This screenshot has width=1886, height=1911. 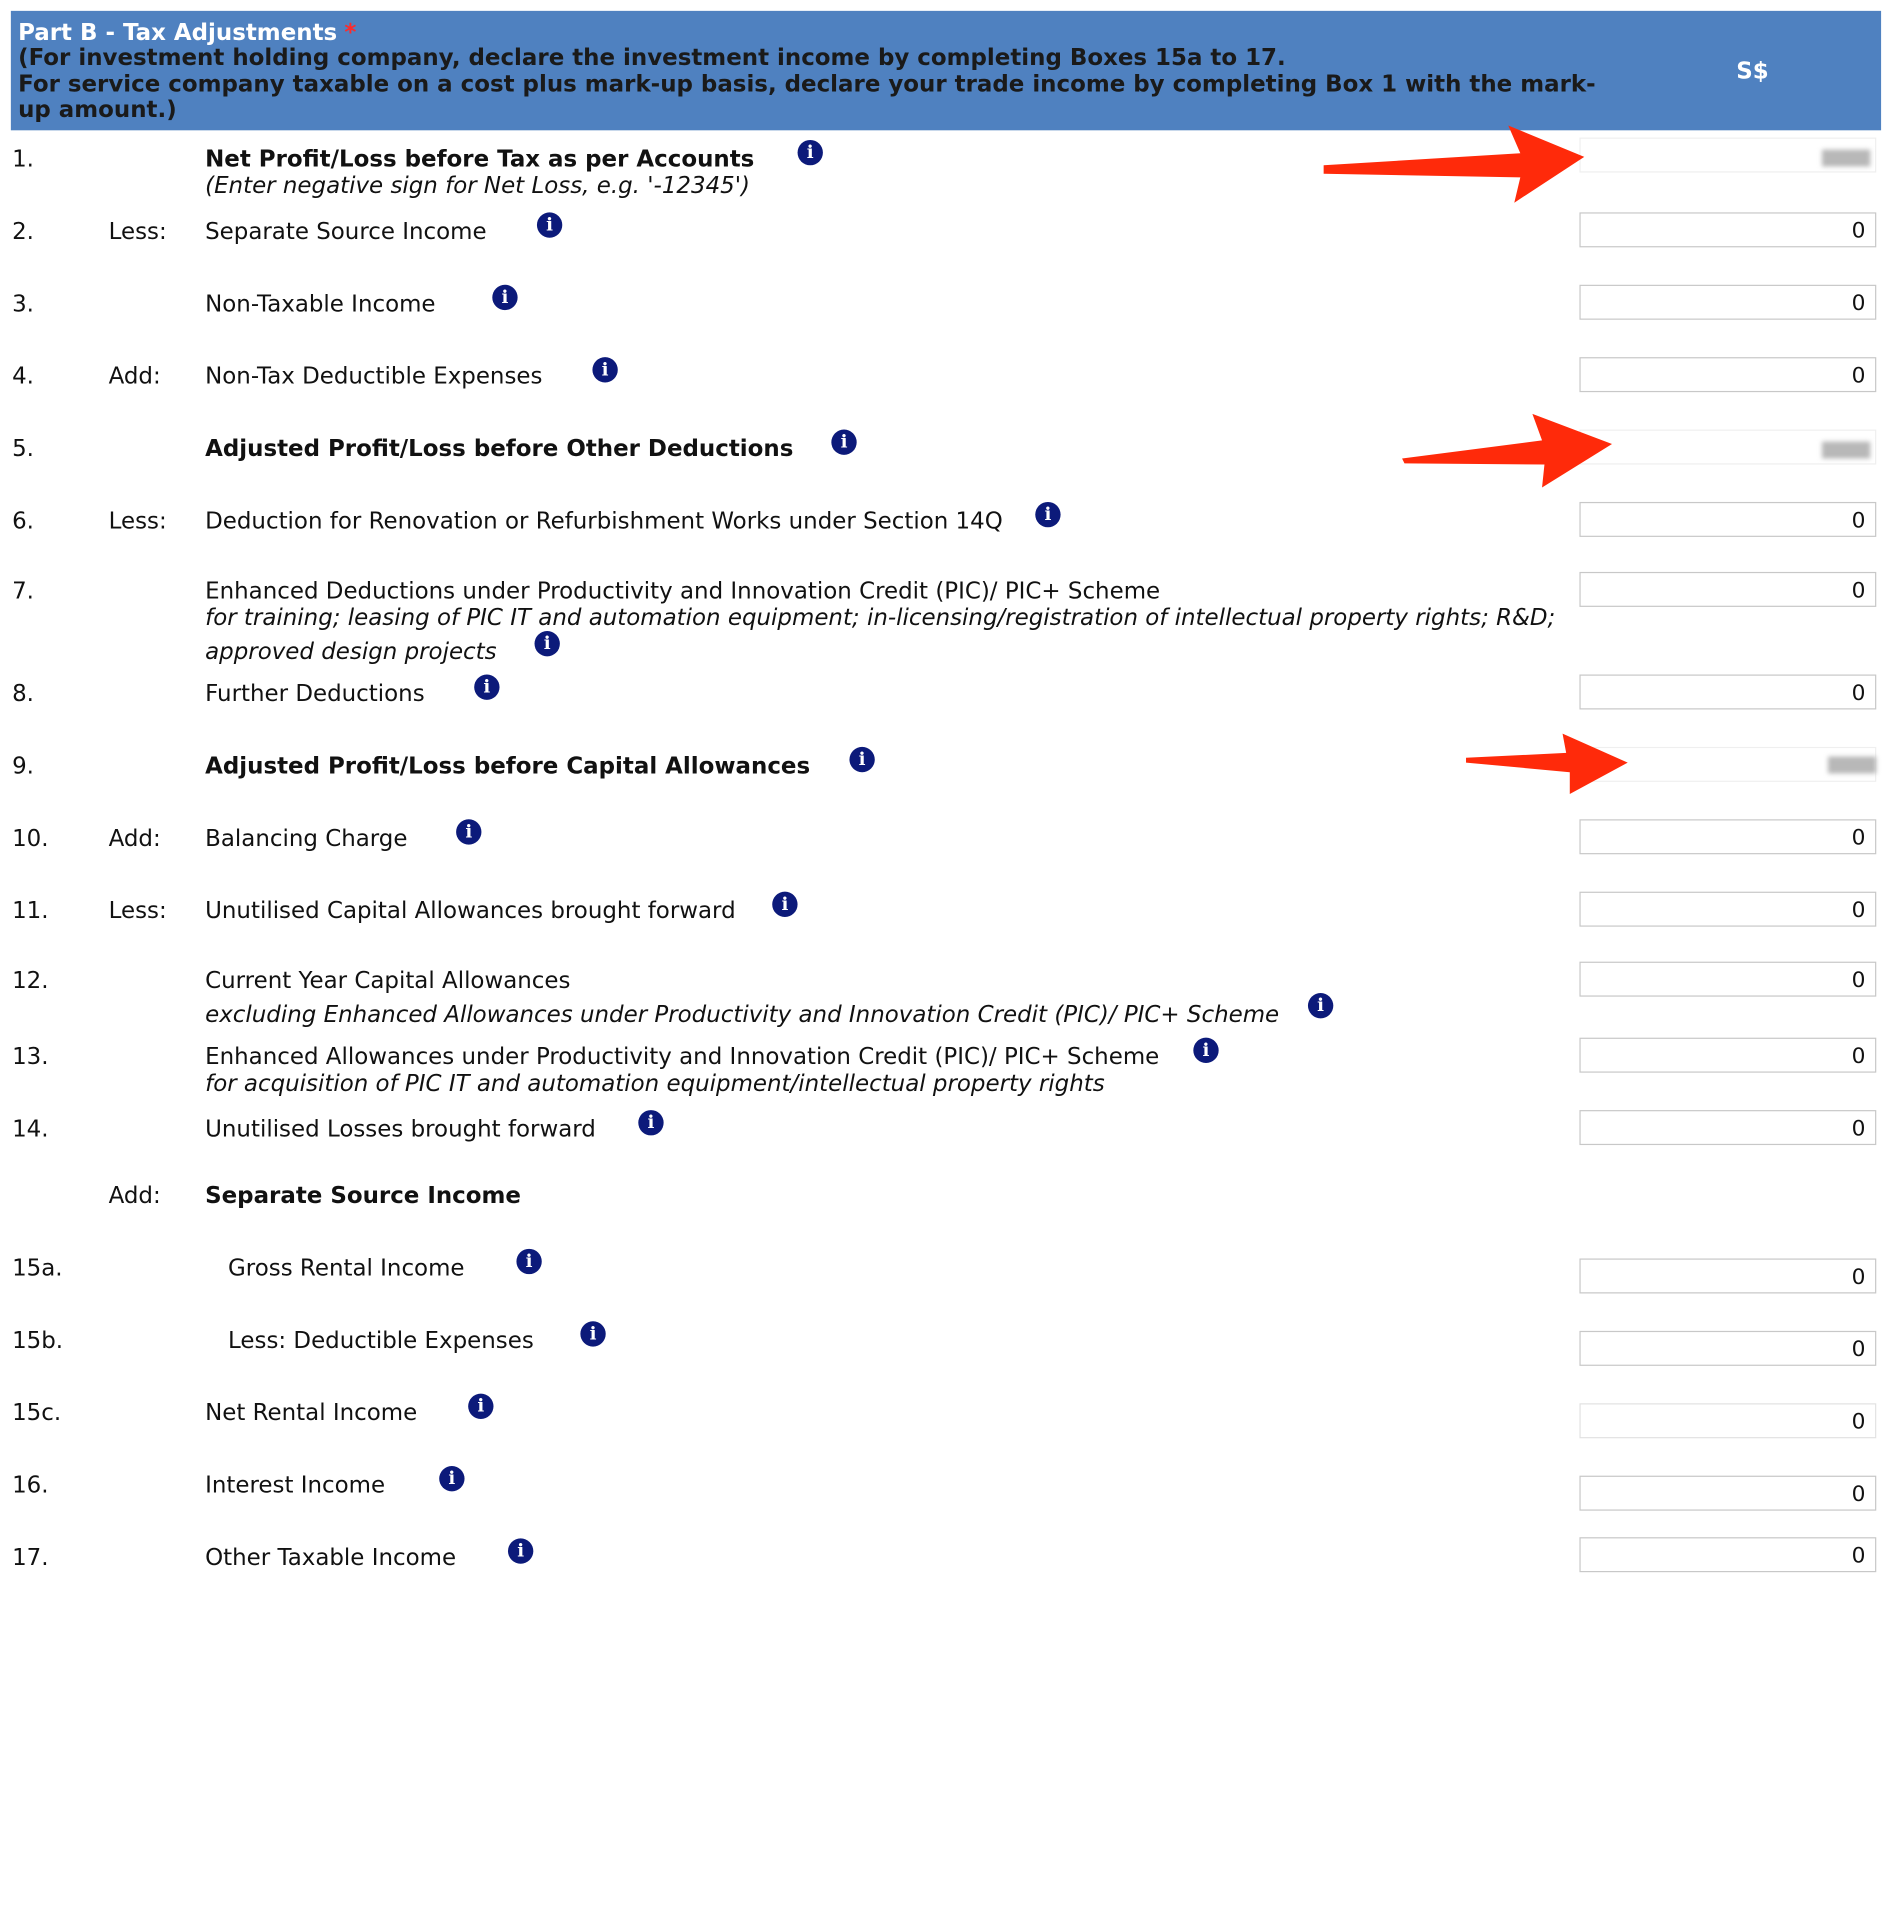 I want to click on non-tax-deductible-expenses-field: 0, so click(x=1728, y=375).